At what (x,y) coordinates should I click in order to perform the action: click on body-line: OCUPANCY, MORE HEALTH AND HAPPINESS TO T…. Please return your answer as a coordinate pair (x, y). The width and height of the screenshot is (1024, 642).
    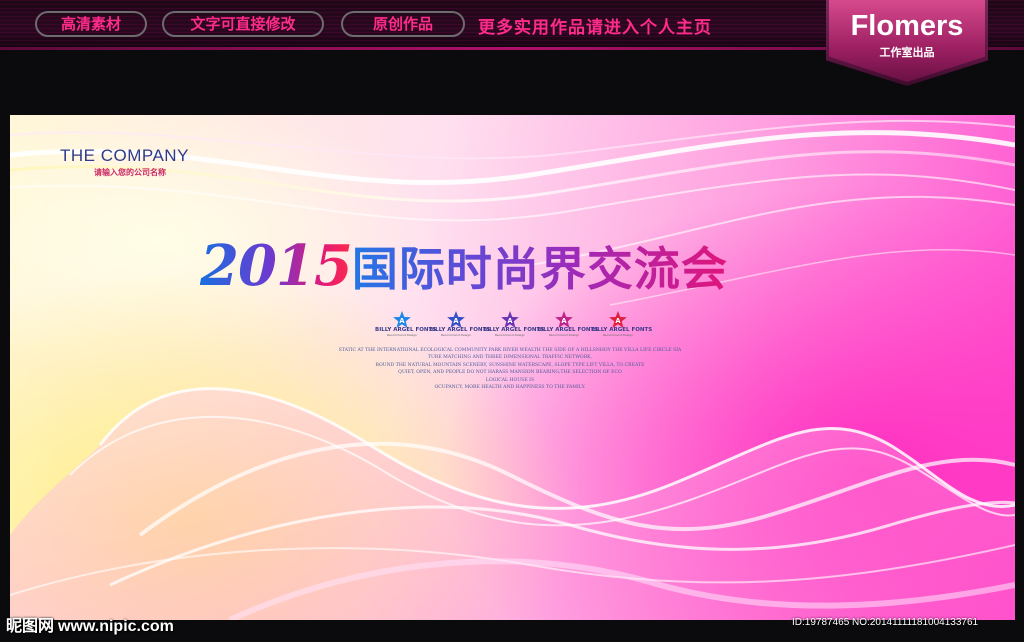
    Looking at the image, I should click on (510, 388).